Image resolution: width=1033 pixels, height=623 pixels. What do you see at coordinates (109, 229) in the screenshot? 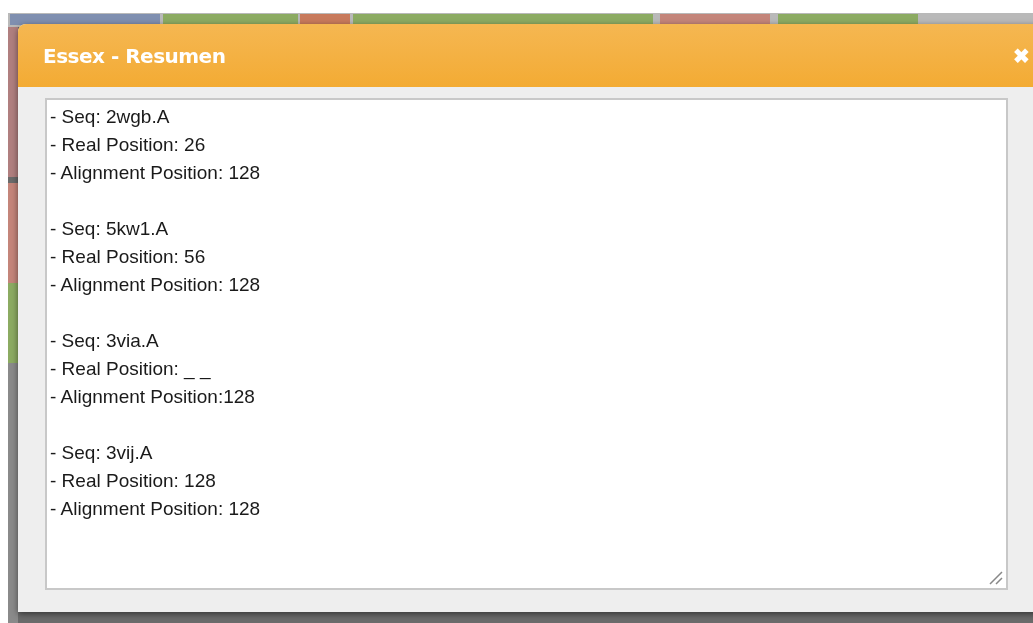
I see `text-line: - Seq: 5kw1.A` at bounding box center [109, 229].